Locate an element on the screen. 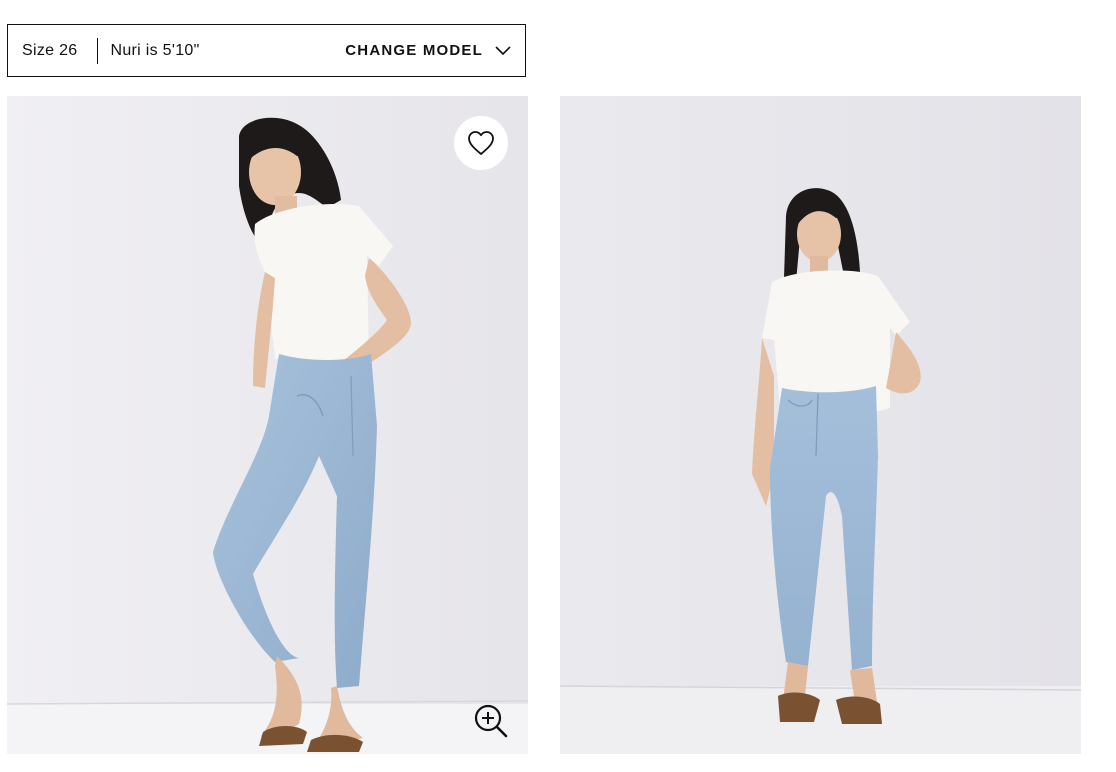 This screenshot has height=772, width=1116. model-height-label: Nuri is 5'10" is located at coordinates (155, 50).